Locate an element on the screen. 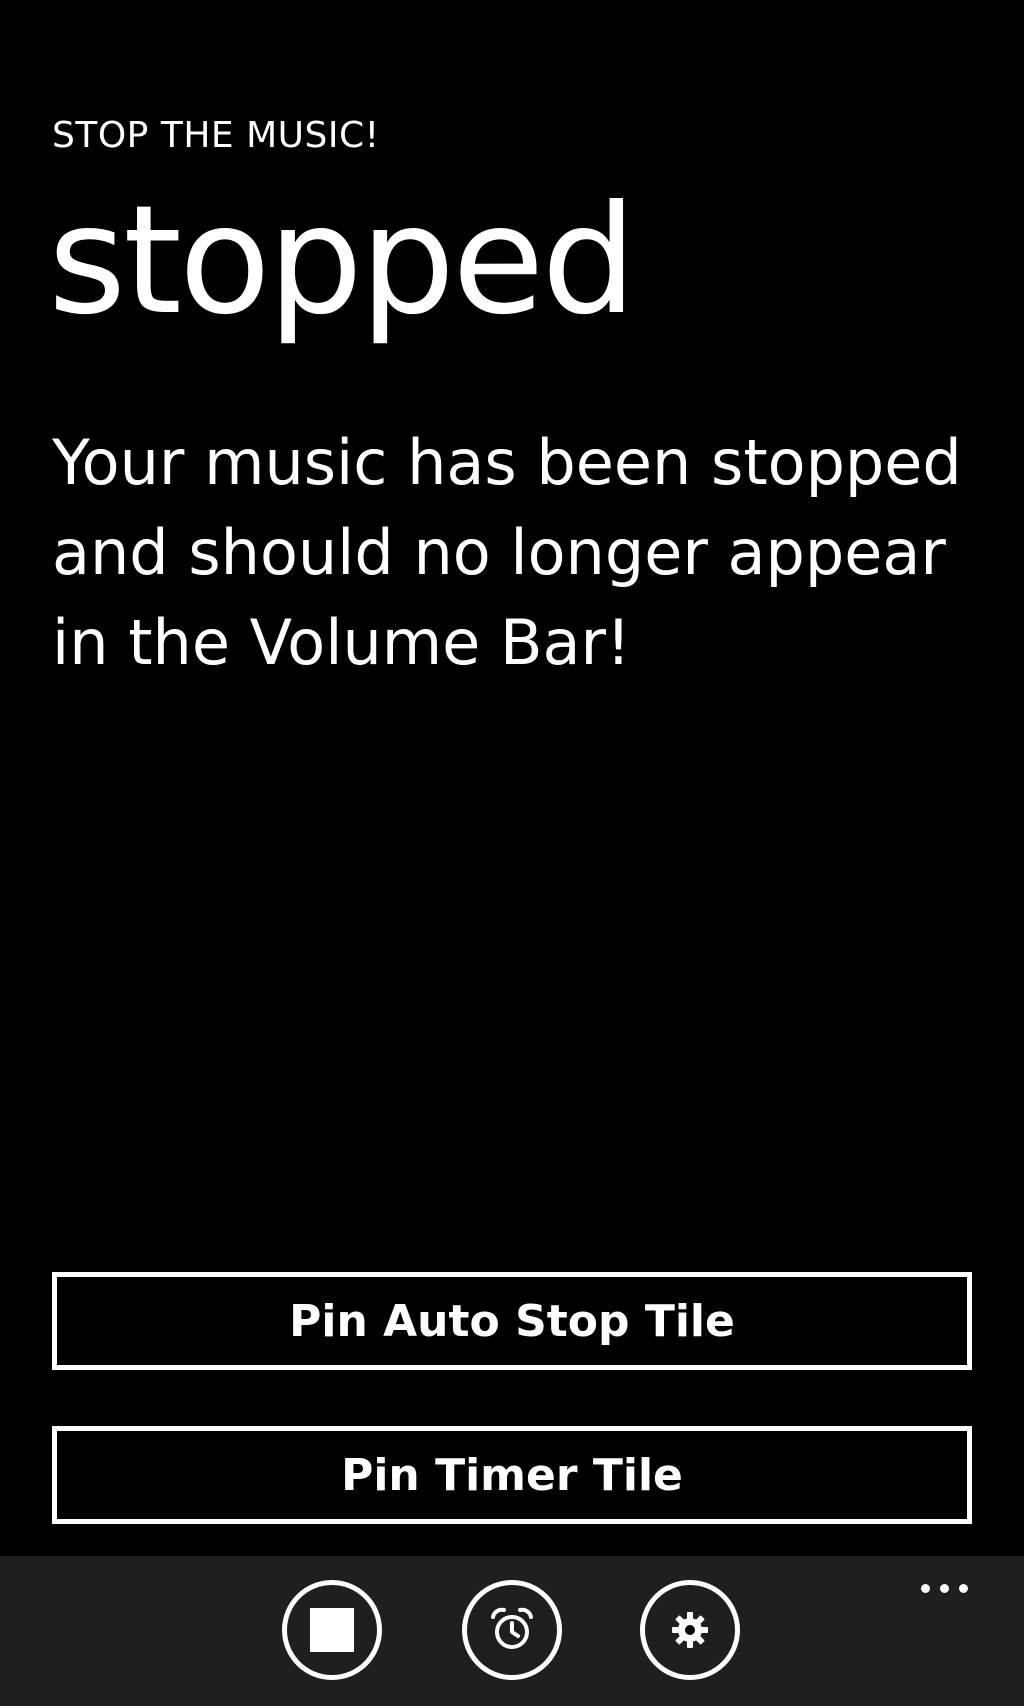 This screenshot has height=1706, width=1024. stop-button is located at coordinates (332, 1630).